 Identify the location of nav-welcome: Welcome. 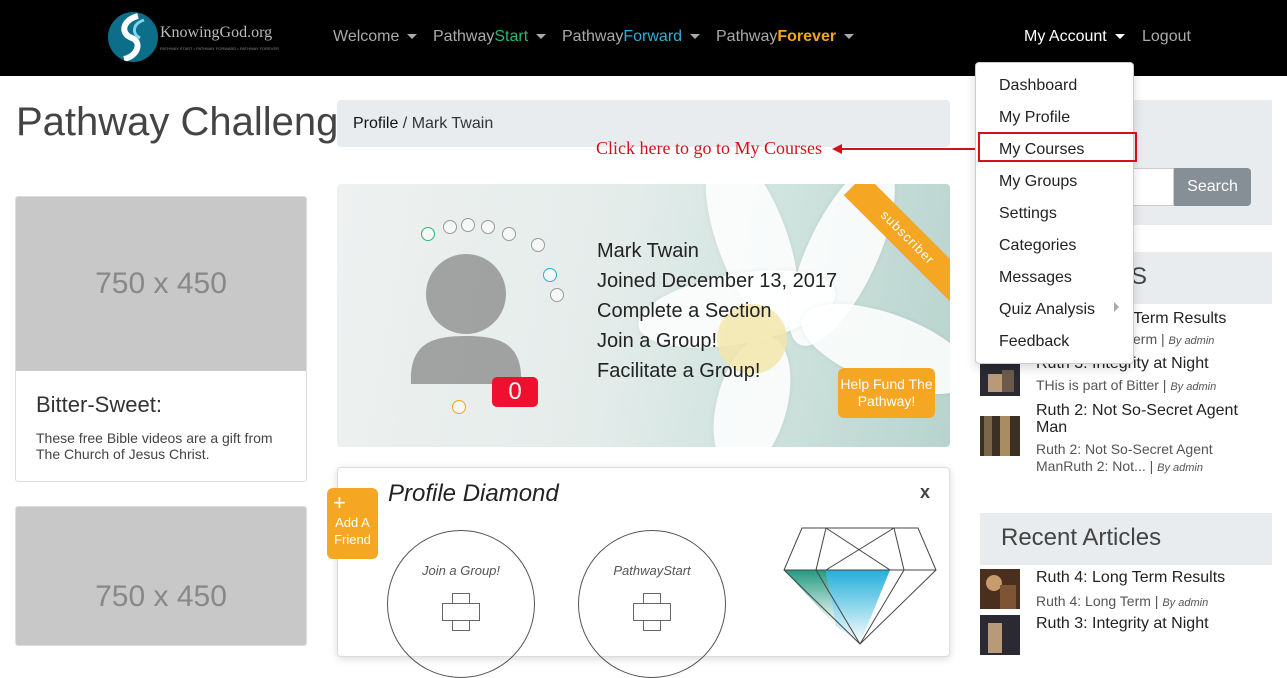
(375, 37).